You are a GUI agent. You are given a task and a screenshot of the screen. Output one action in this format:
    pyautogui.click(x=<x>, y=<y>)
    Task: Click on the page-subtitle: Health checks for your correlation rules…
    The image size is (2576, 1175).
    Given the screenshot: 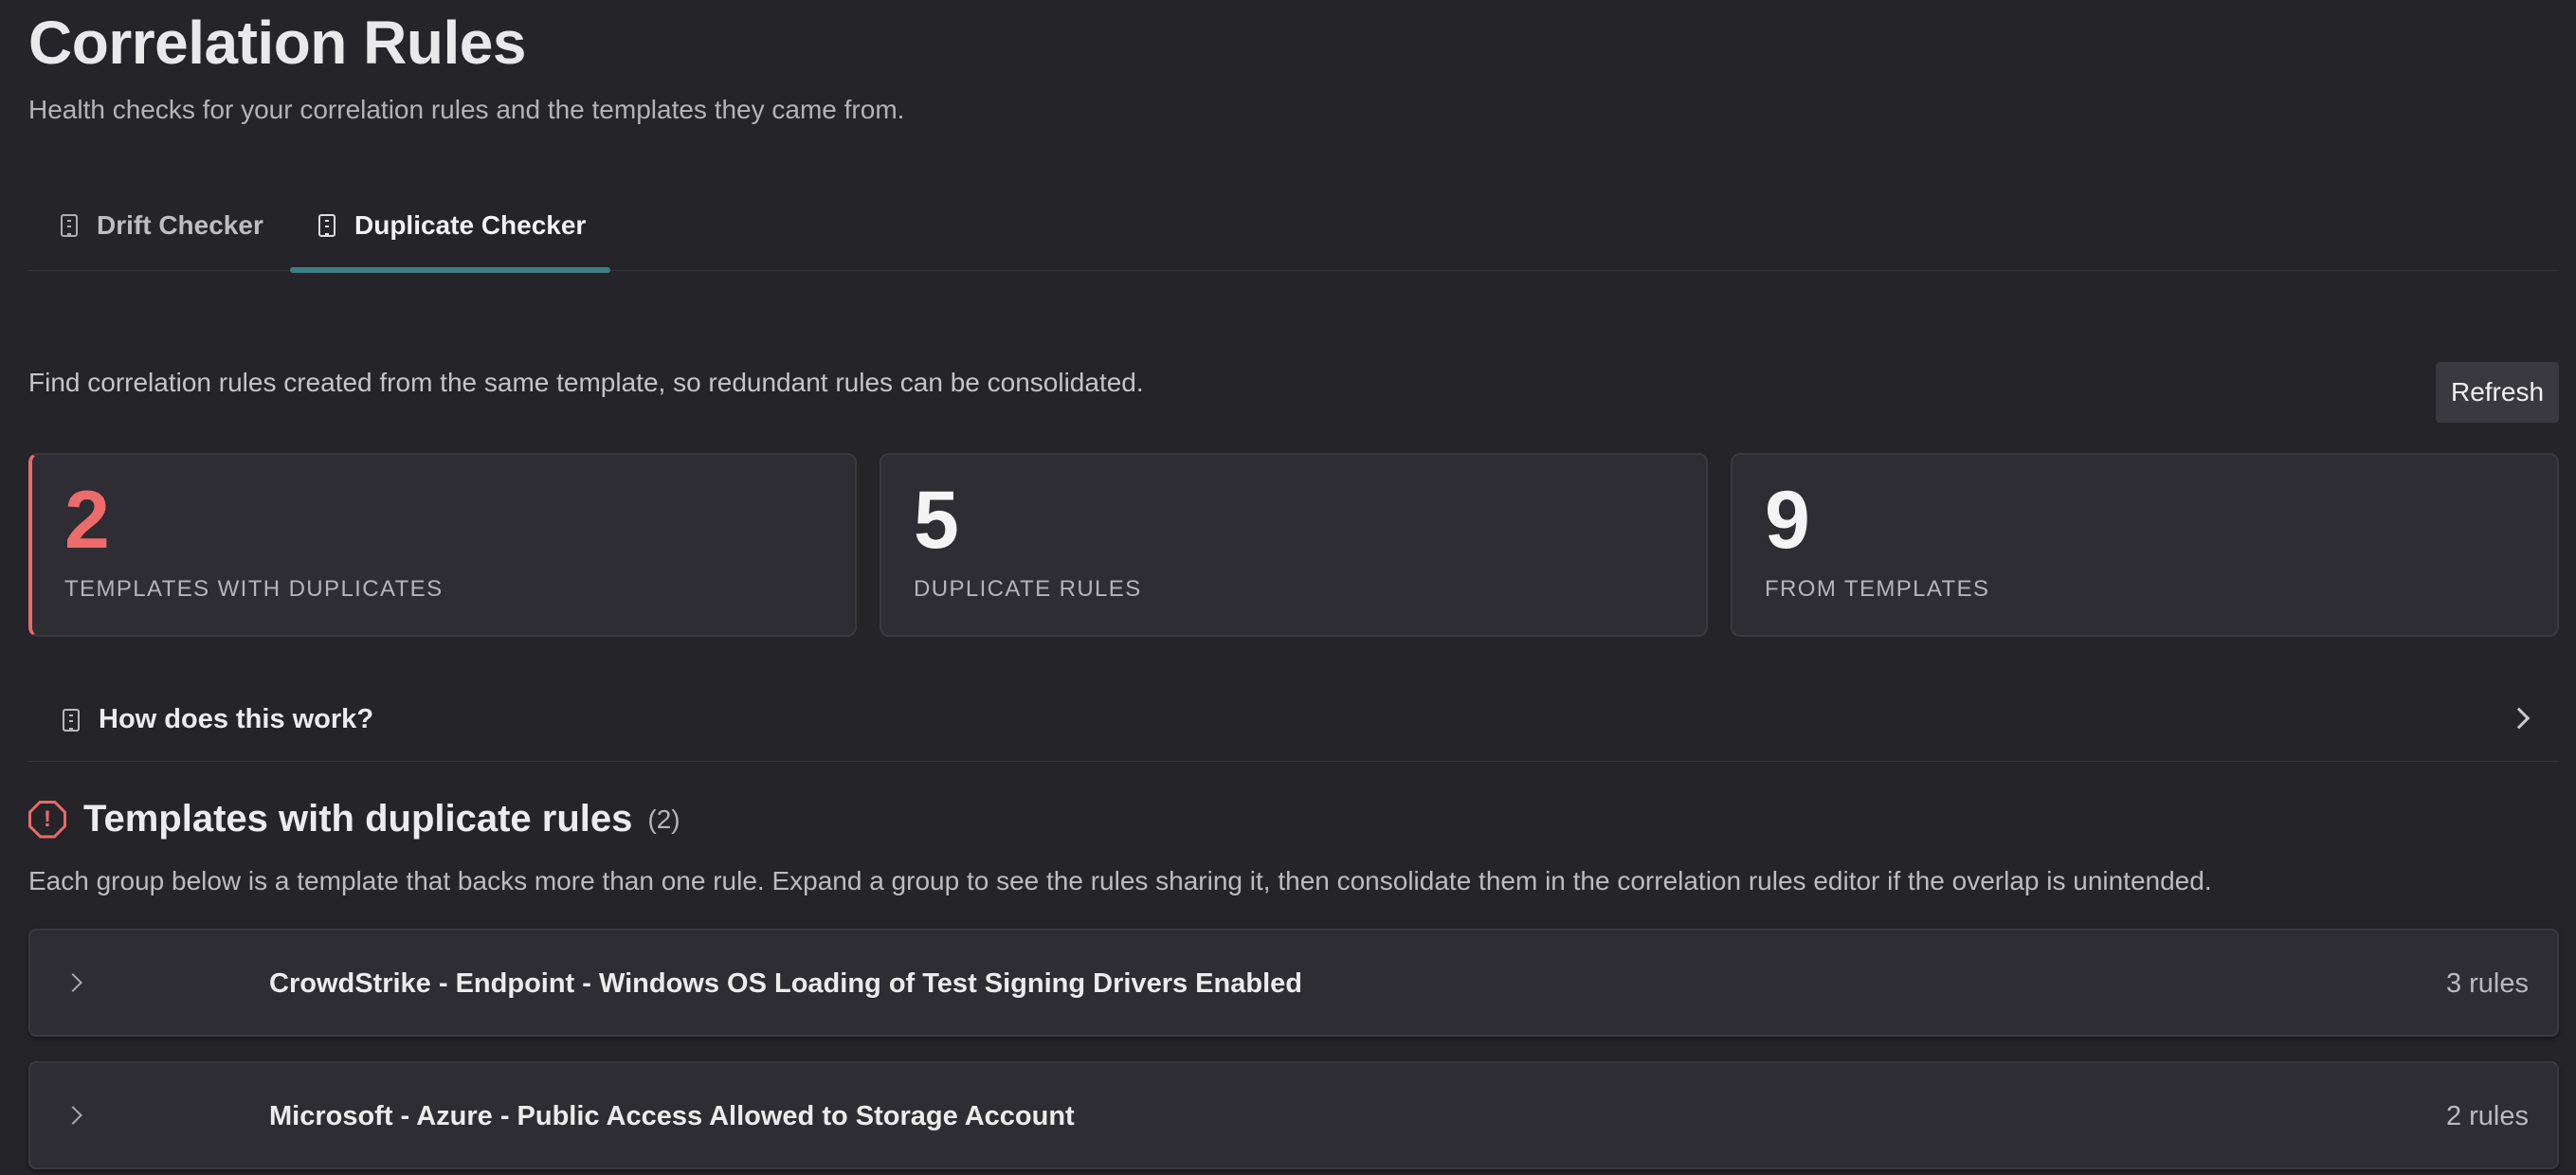 What is the action you would take?
    pyautogui.click(x=466, y=109)
    